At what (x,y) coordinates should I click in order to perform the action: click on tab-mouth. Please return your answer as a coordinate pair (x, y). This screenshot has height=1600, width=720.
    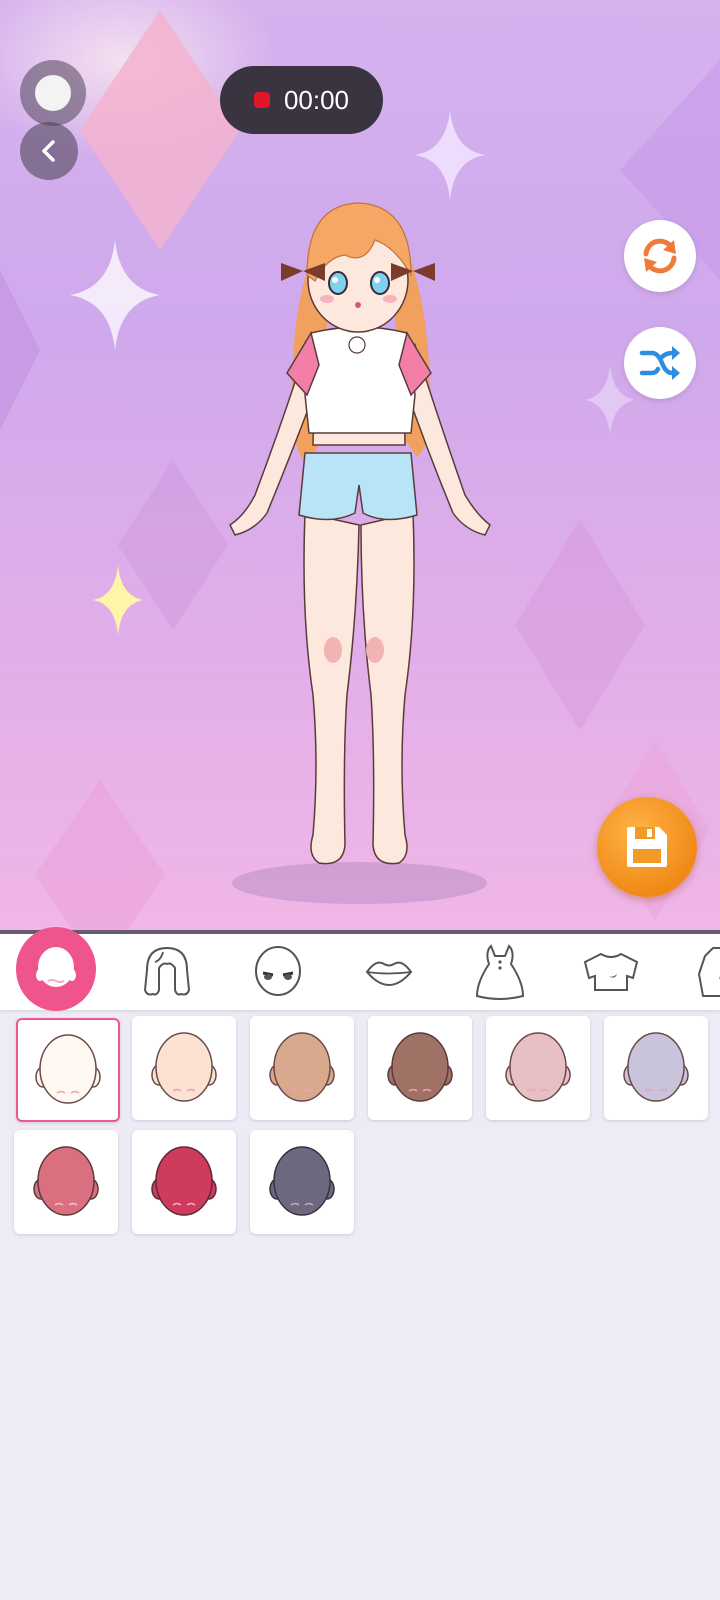
    Looking at the image, I should click on (389, 972).